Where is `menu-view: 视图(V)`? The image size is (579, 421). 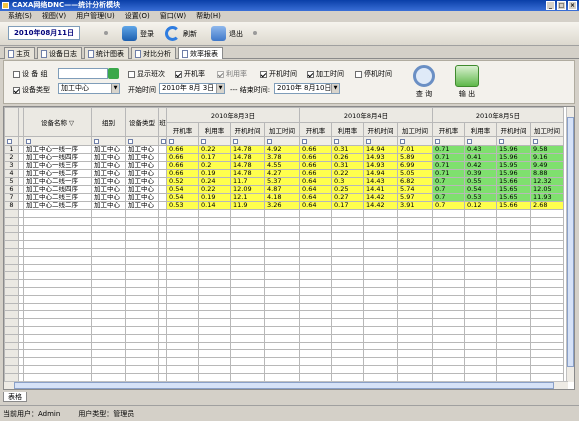 menu-view: 视图(V) is located at coordinates (54, 16).